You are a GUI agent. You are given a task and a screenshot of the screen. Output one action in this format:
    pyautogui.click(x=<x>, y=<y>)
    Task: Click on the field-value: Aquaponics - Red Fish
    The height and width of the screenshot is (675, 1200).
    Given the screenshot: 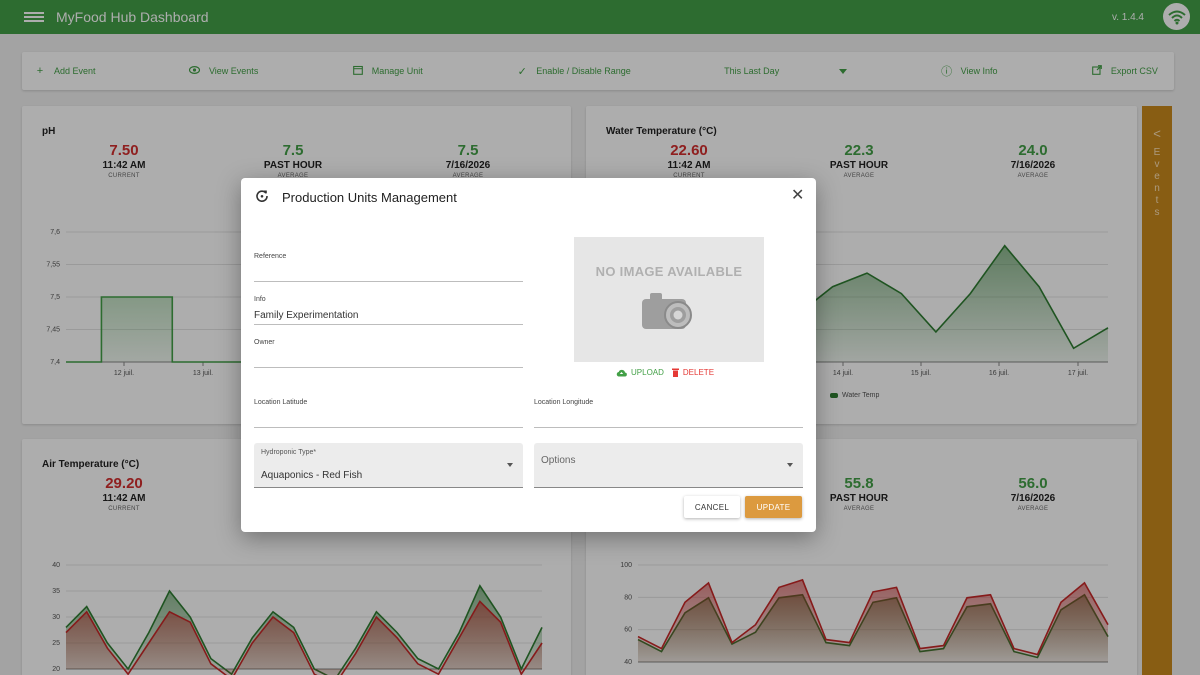 What is the action you would take?
    pyautogui.click(x=312, y=475)
    